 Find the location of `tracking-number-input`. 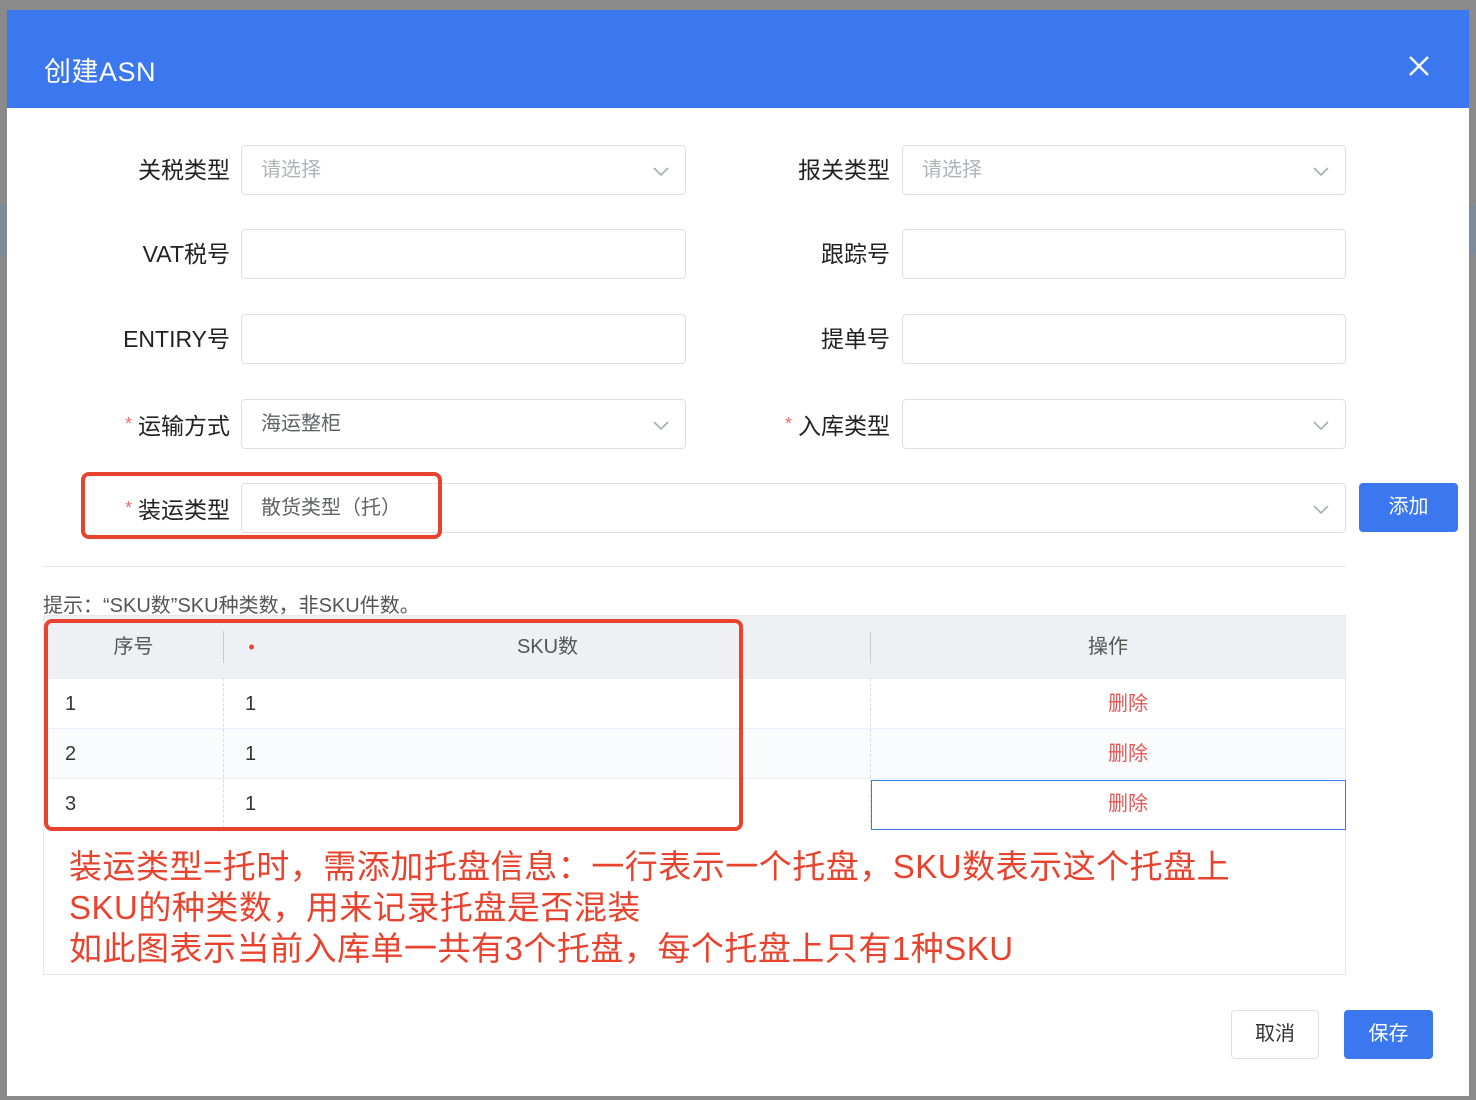

tracking-number-input is located at coordinates (1124, 254).